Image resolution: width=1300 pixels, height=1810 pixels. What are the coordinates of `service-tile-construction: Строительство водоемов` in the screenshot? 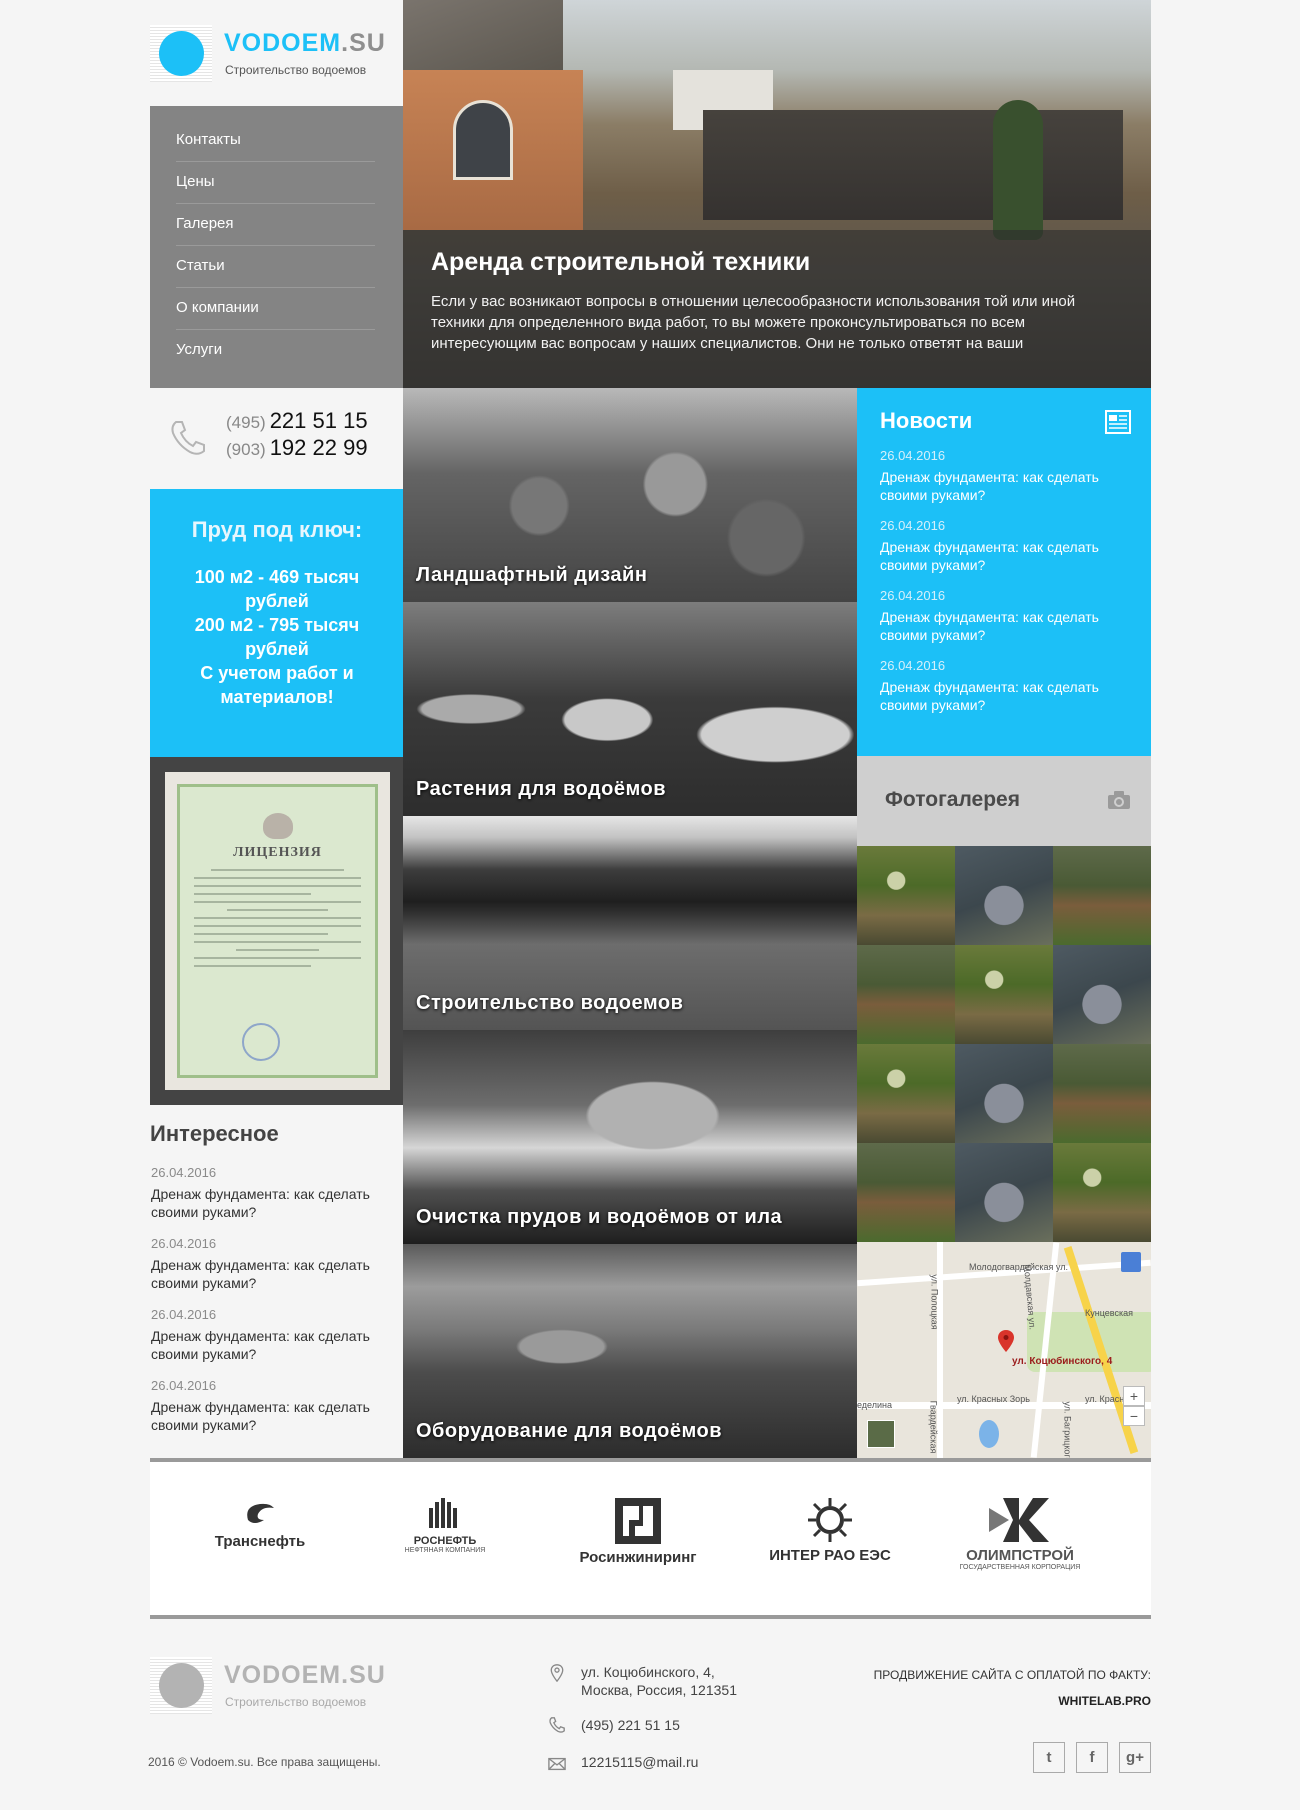 It's located at (630, 923).